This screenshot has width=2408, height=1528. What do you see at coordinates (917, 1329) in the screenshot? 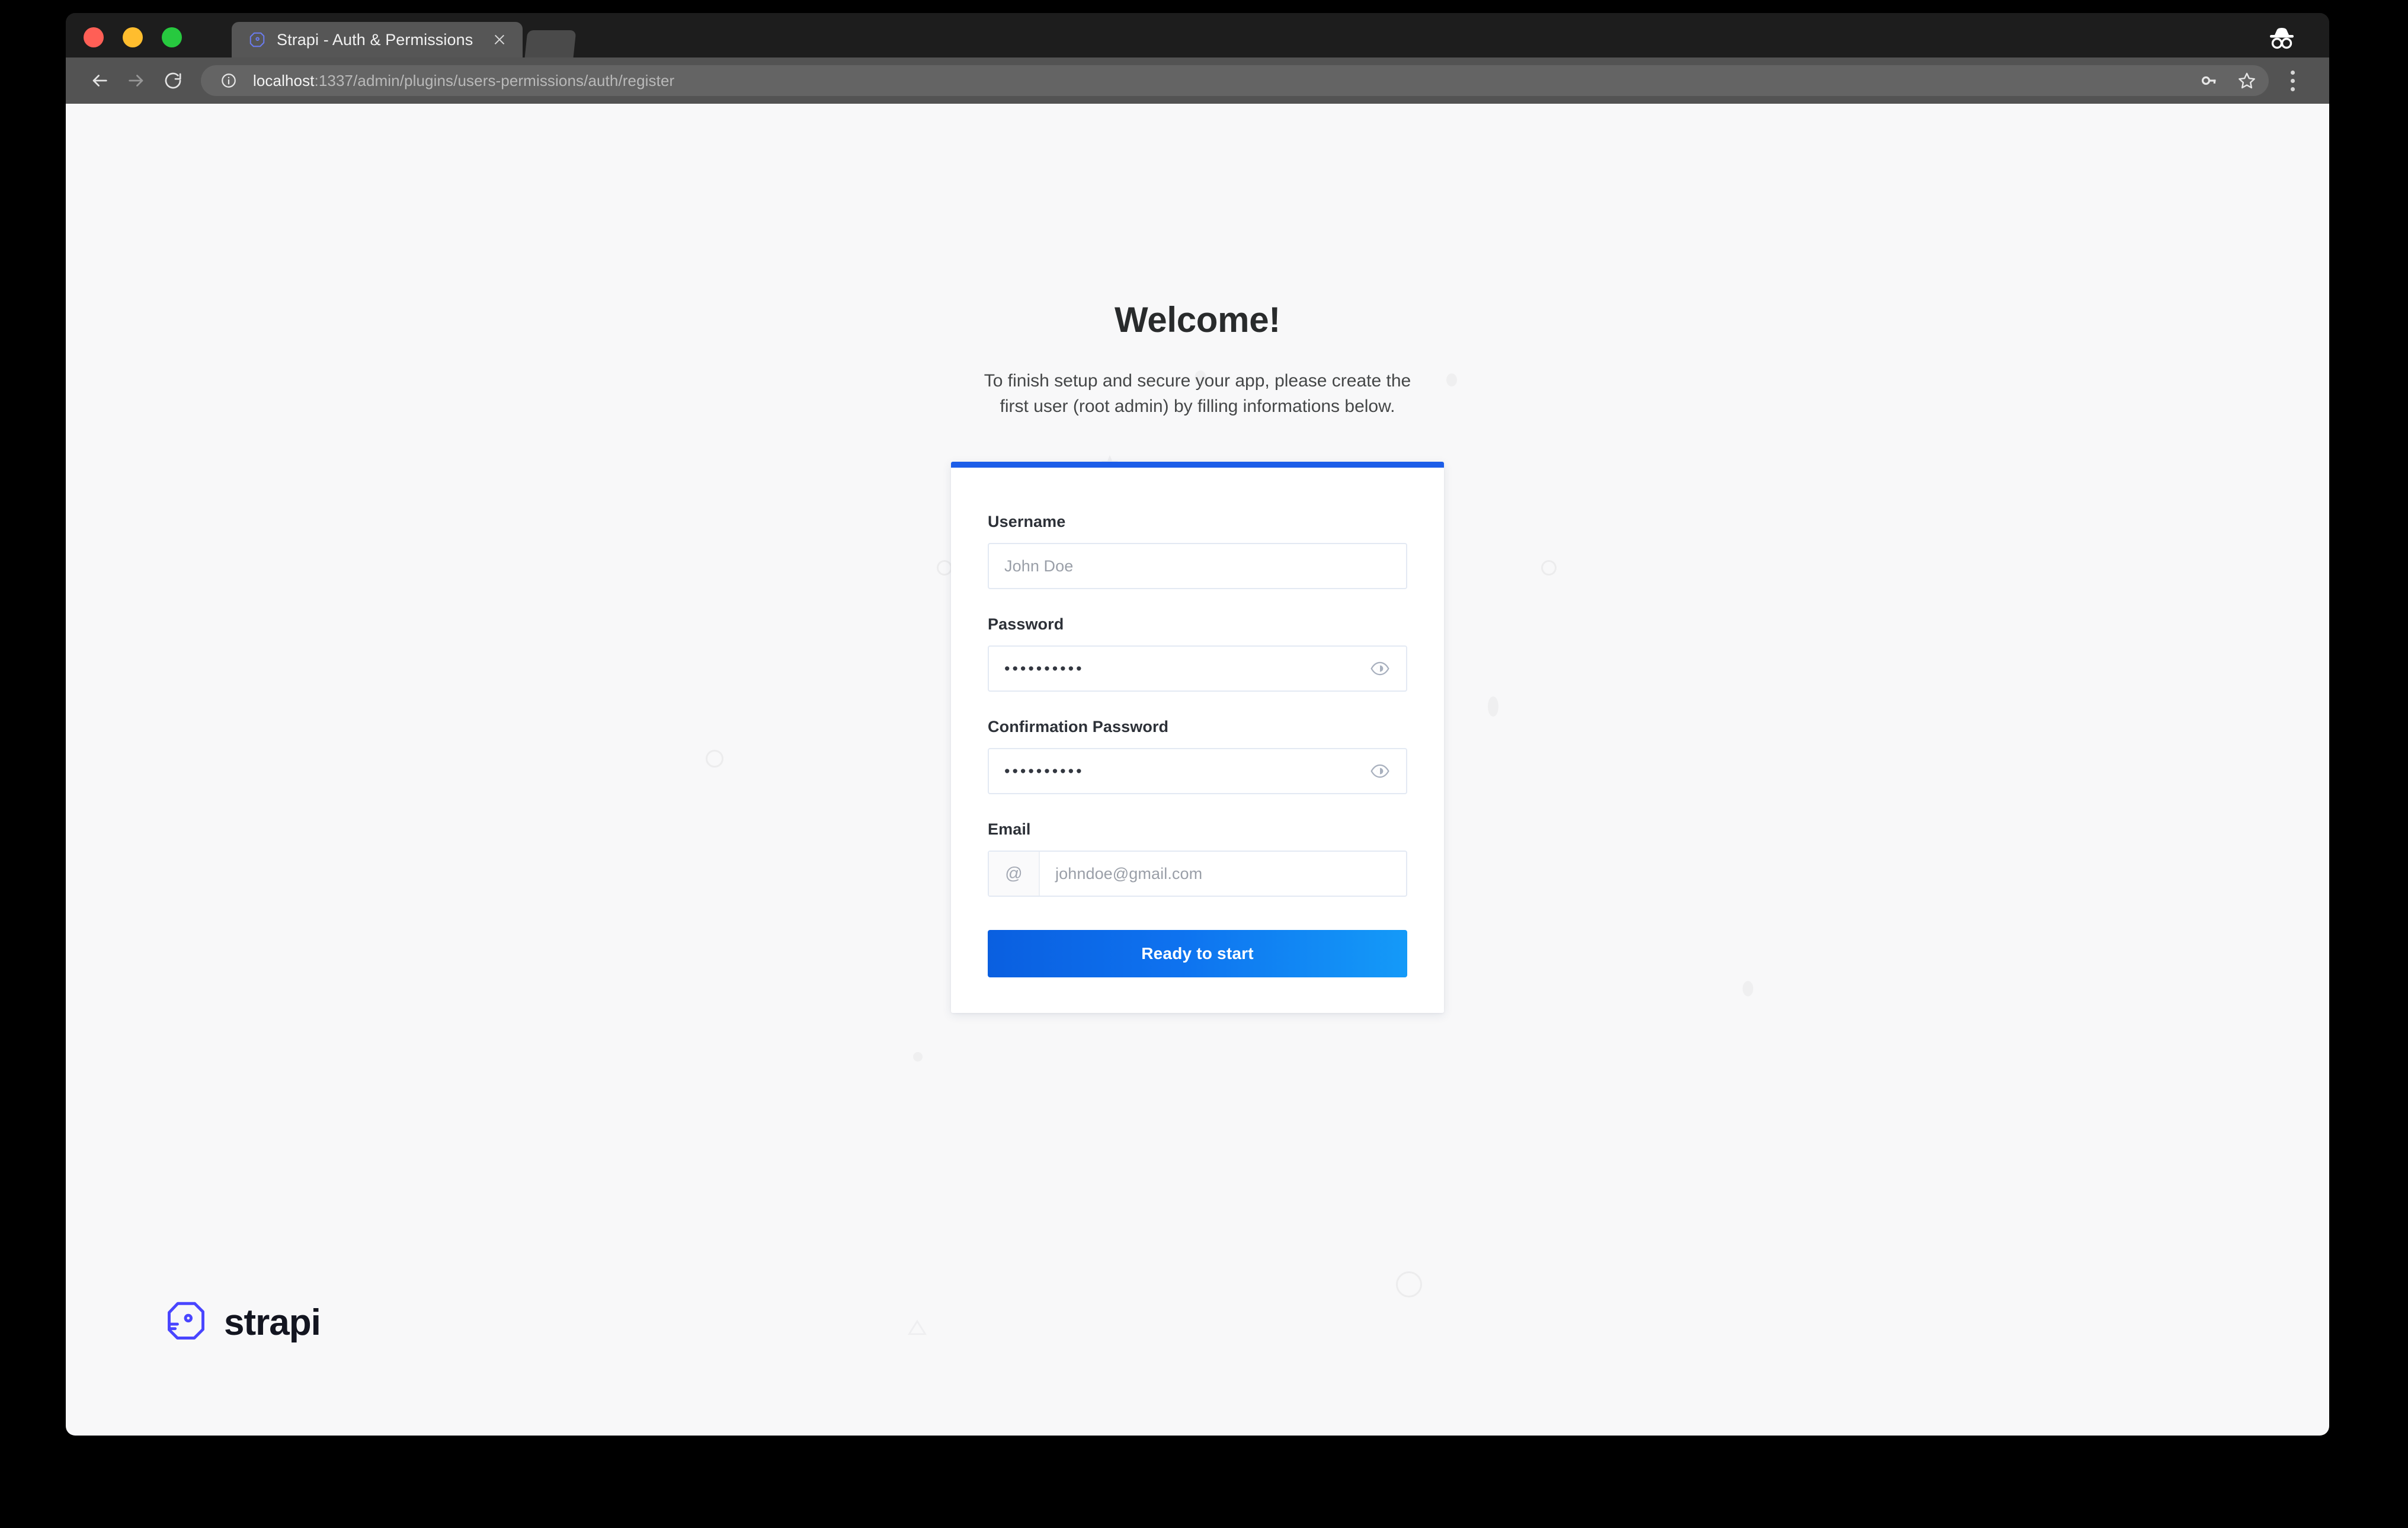
I see `decorative-triangle-icon` at bounding box center [917, 1329].